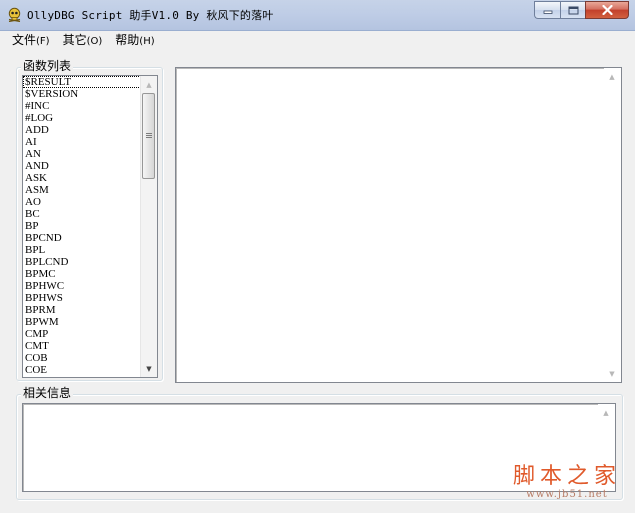 The height and width of the screenshot is (513, 635). What do you see at coordinates (317, 40) in the screenshot?
I see `menu-bar: 文件(F) 其它(O) 帮助(H)` at bounding box center [317, 40].